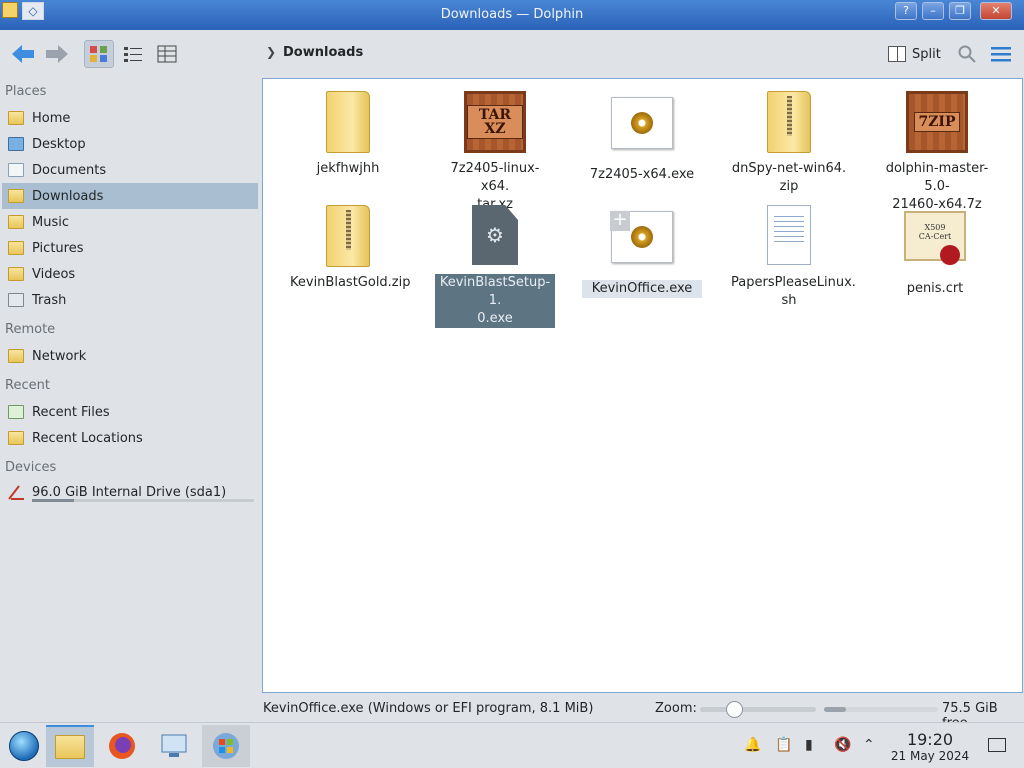 This screenshot has width=1024, height=768. What do you see at coordinates (59, 356) in the screenshot?
I see `sidebar-item-label: Network` at bounding box center [59, 356].